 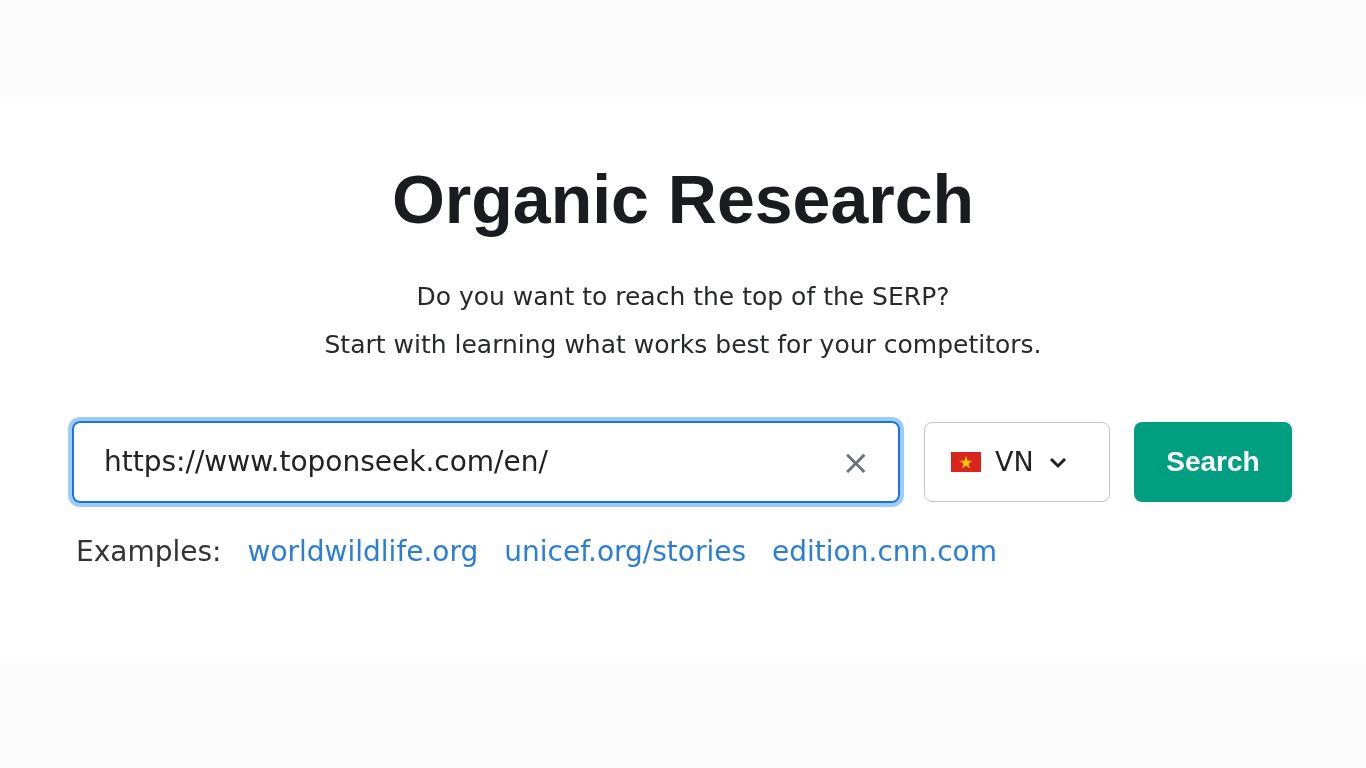 I want to click on example-link: unicef.org/stories, so click(x=625, y=552).